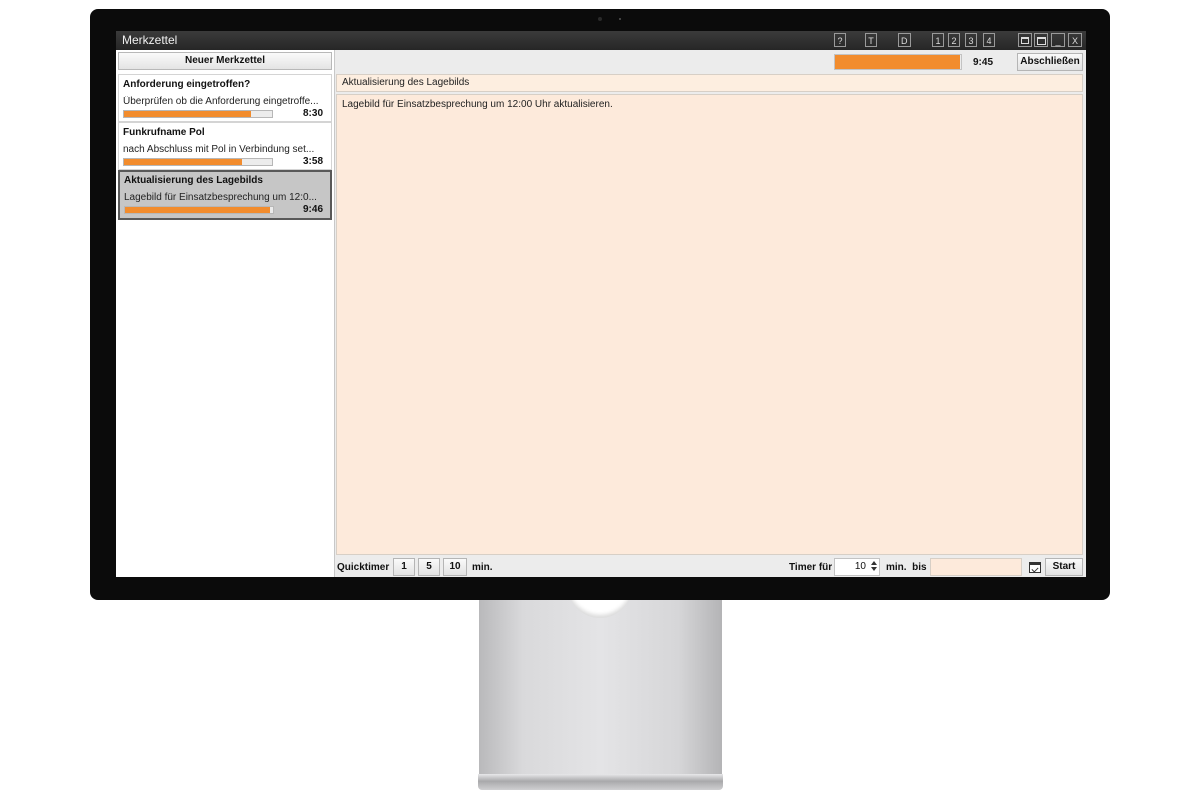  Describe the element at coordinates (840, 40) in the screenshot. I see `help-button: ?` at that location.